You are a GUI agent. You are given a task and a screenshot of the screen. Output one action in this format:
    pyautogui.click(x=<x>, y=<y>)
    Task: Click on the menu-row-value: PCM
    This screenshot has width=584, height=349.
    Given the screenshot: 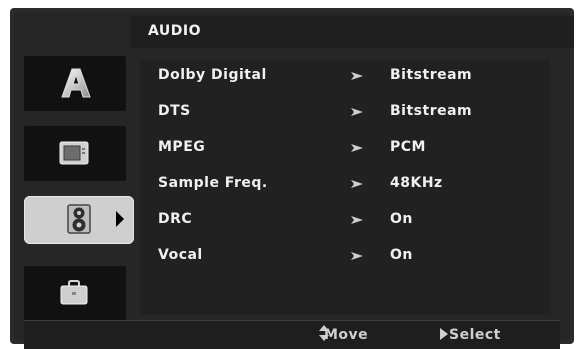 What is the action you would take?
    pyautogui.click(x=408, y=147)
    